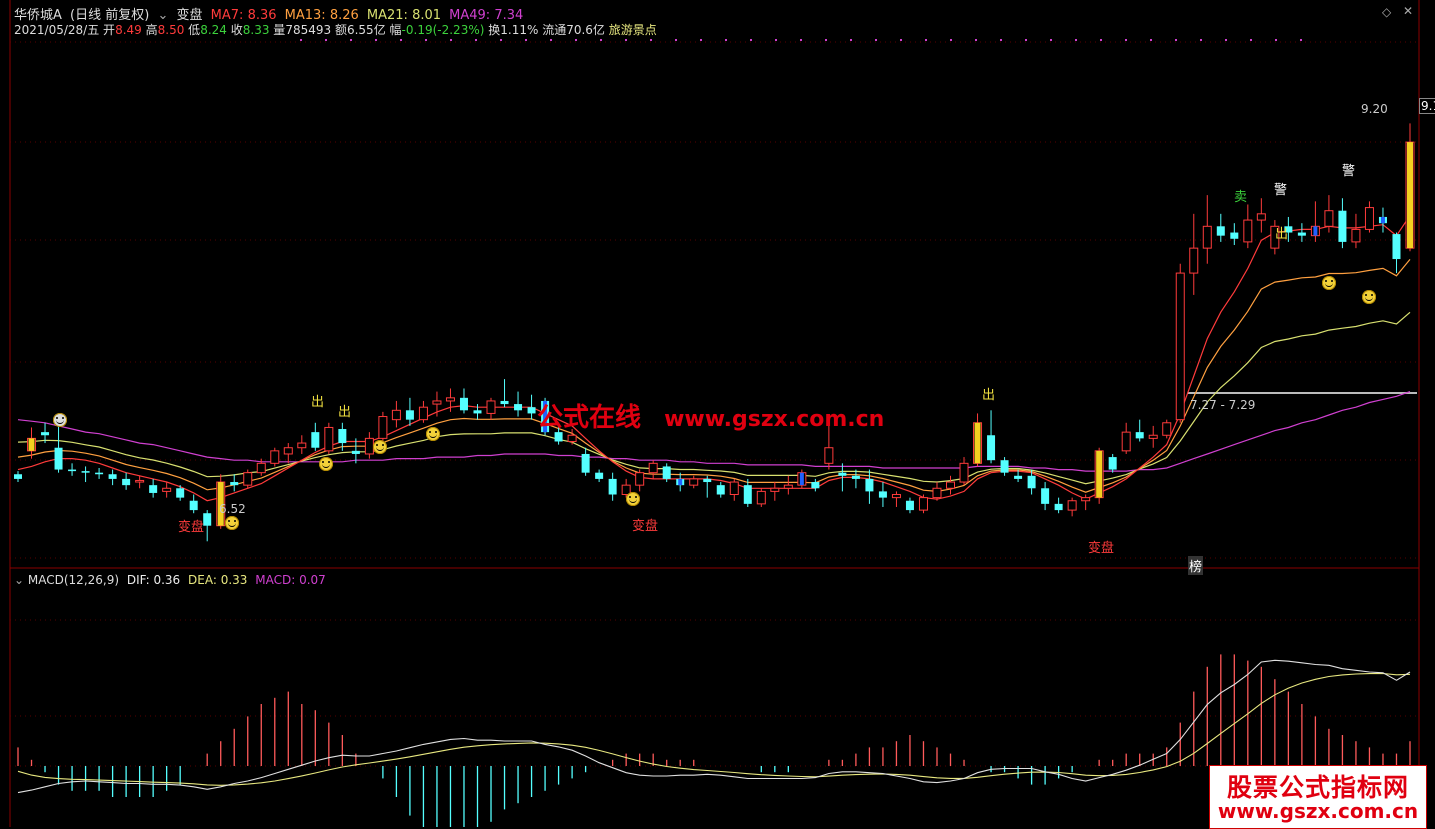  I want to click on signal-jing-2: 警, so click(1349, 171).